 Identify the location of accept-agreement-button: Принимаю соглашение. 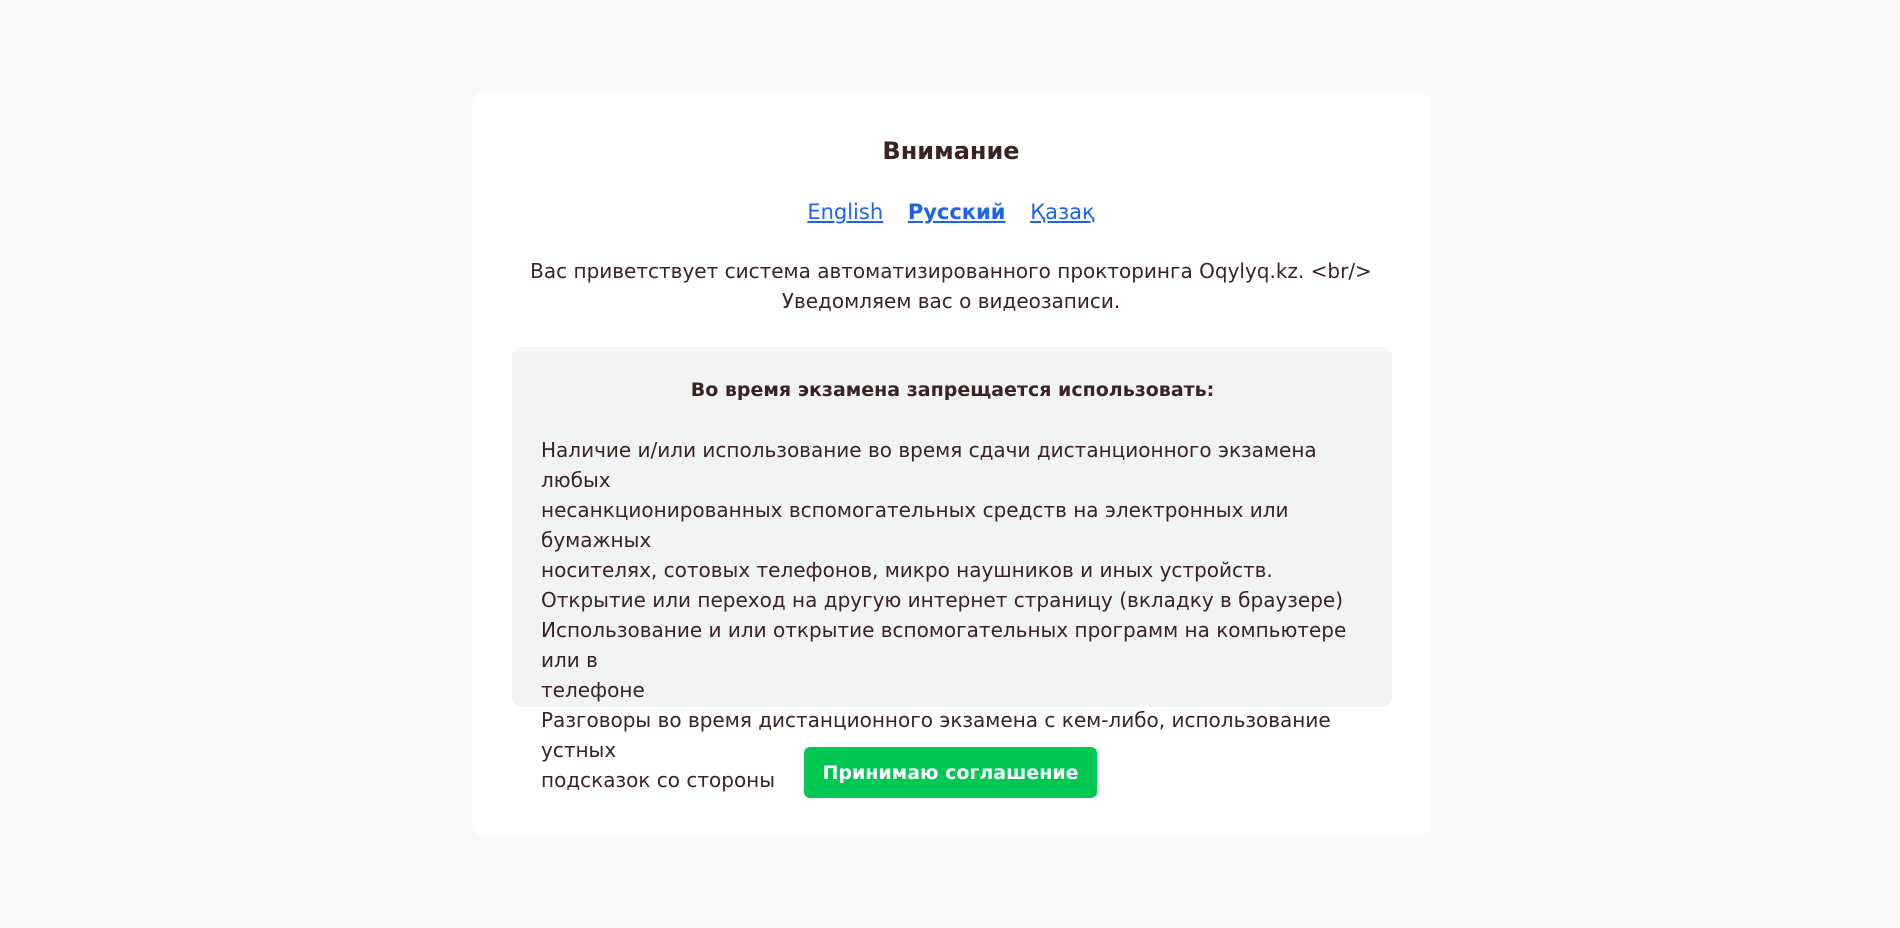
(950, 772).